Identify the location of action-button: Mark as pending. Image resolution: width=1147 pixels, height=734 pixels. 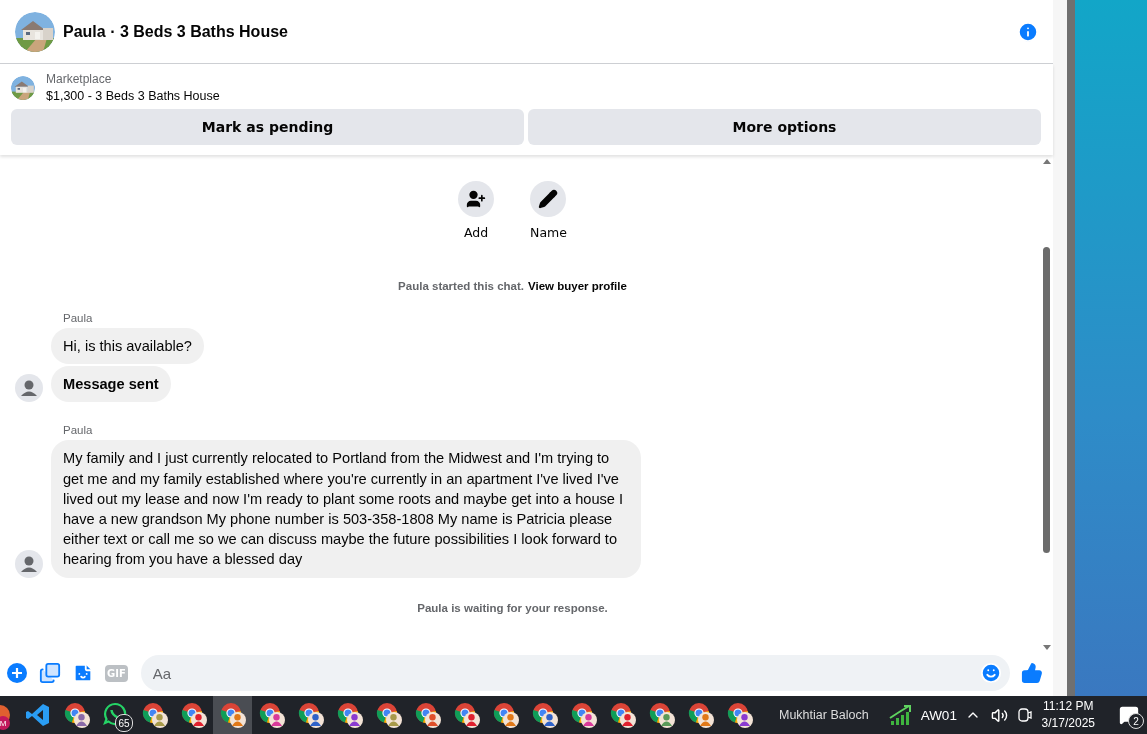
(267, 127).